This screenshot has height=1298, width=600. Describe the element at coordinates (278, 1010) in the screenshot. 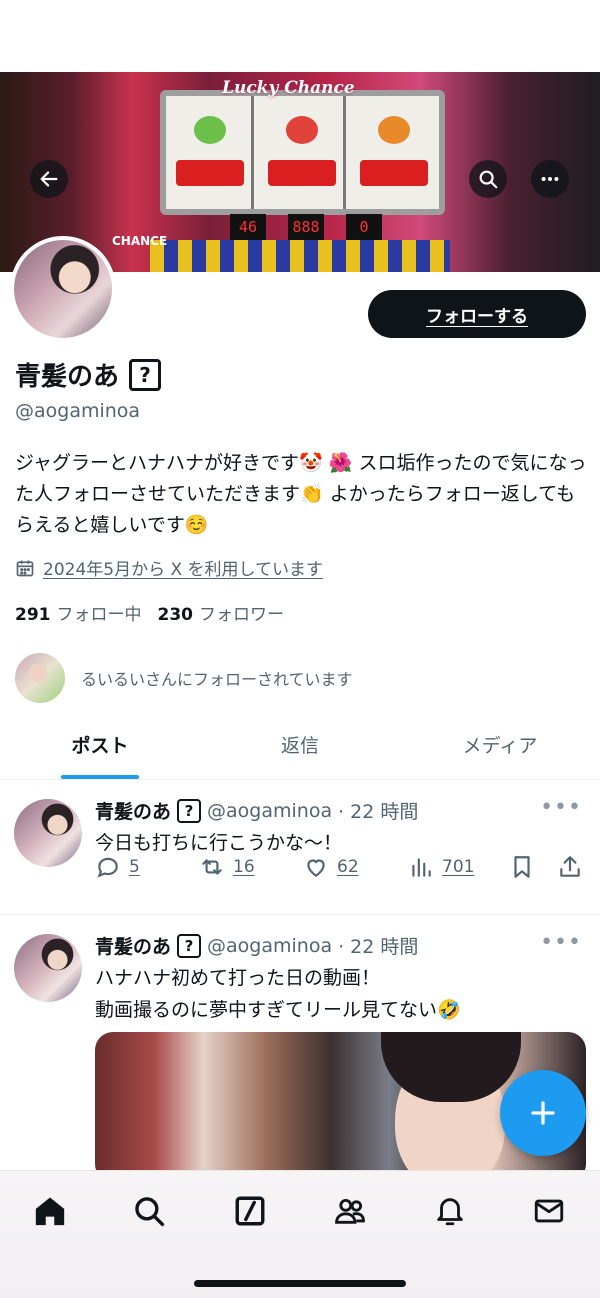

I see `post-text-line: 動画撮るのに夢中すぎてリール見てない🤣` at that location.